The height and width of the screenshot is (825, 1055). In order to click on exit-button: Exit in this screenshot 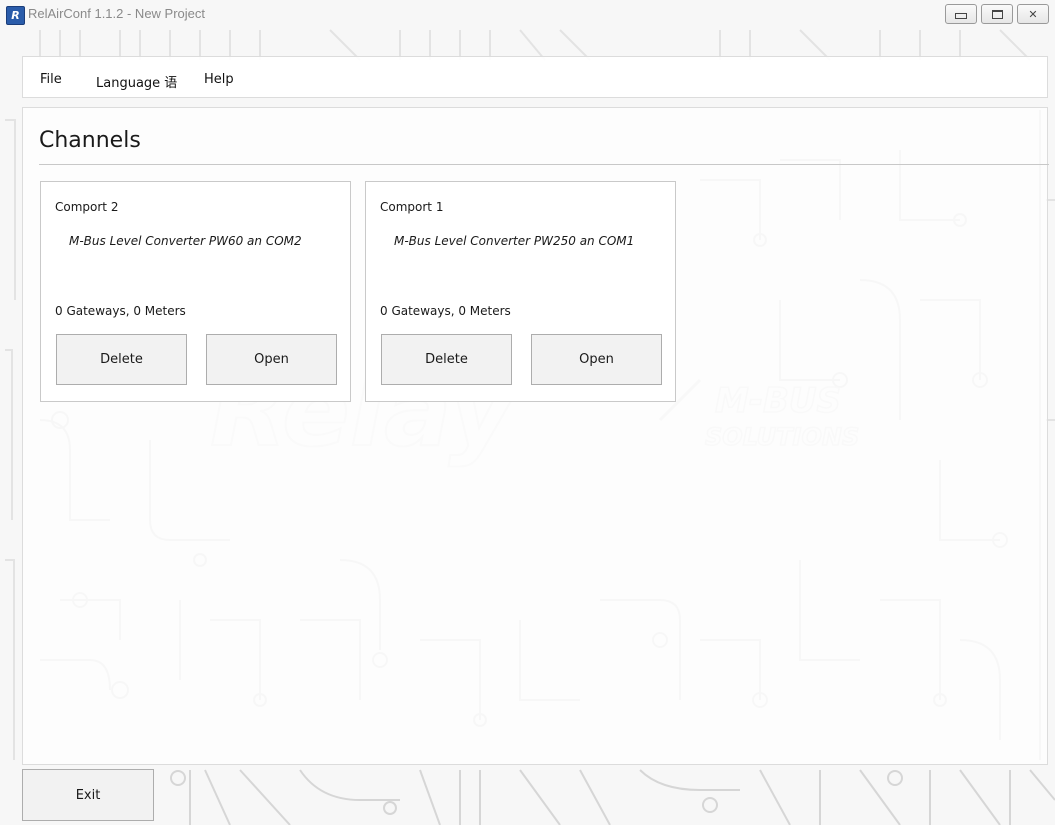, I will do `click(88, 795)`.